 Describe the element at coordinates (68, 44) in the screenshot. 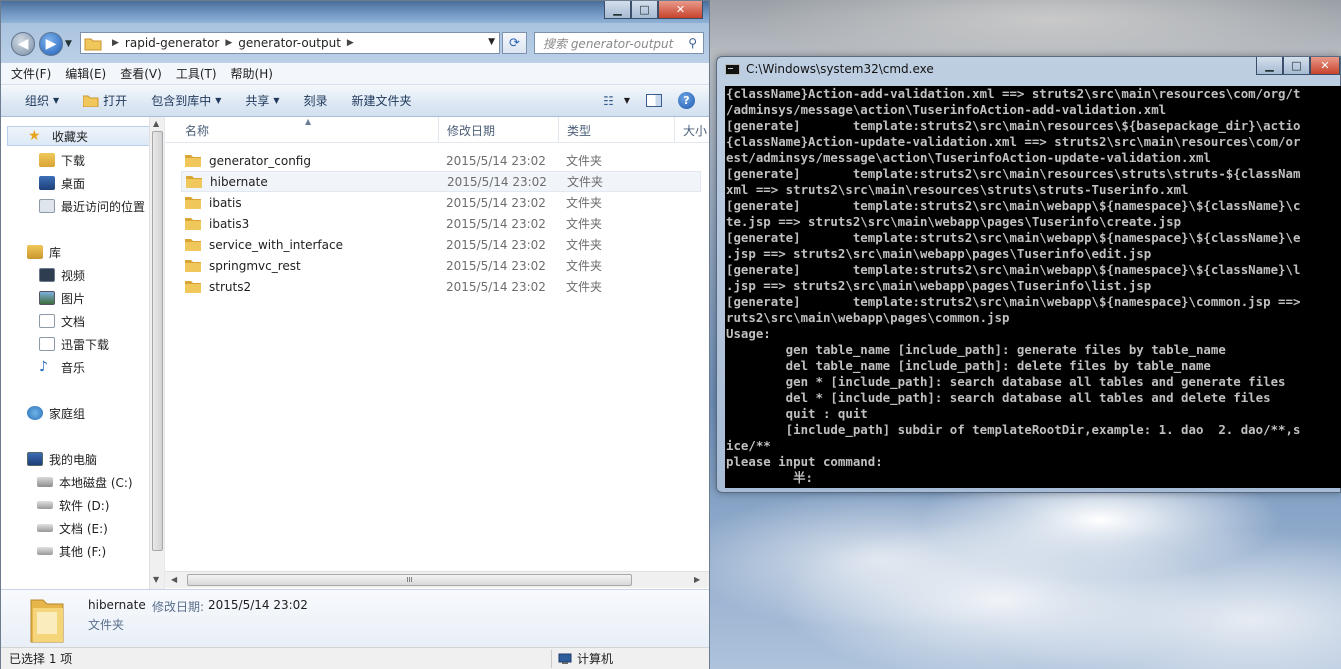

I see `recent-pages-dropdown-icon: ▼` at that location.